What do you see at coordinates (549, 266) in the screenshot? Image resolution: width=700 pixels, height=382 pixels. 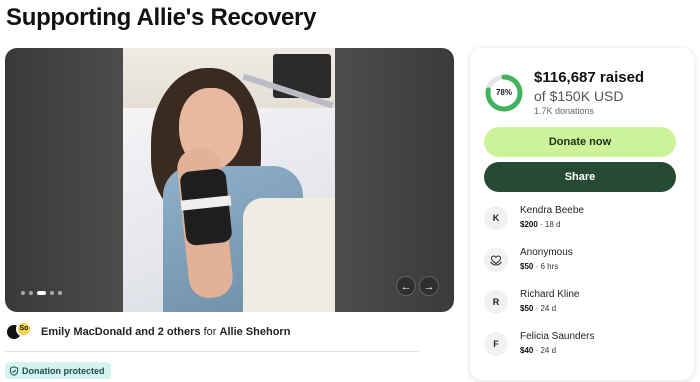 I see `donor-time: 6 hrs` at bounding box center [549, 266].